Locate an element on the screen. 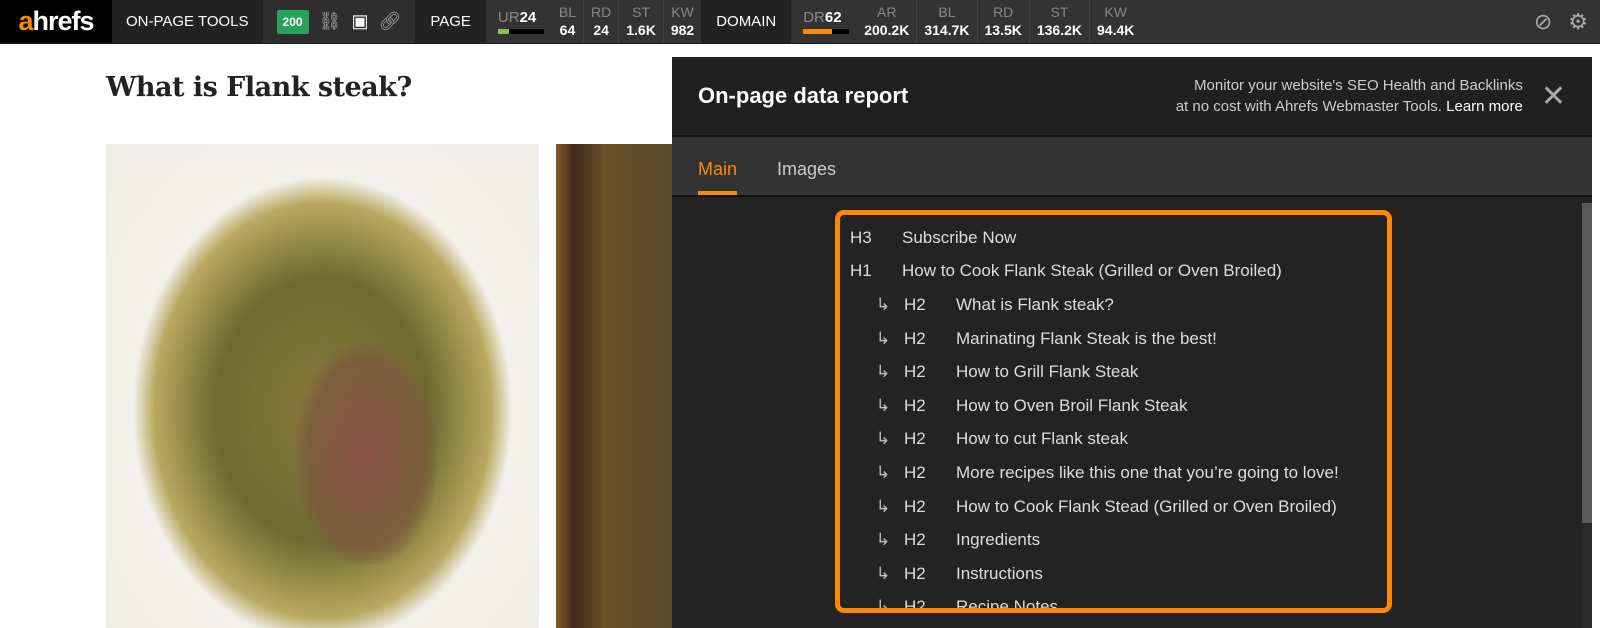  metric-value: 24 is located at coordinates (601, 29).